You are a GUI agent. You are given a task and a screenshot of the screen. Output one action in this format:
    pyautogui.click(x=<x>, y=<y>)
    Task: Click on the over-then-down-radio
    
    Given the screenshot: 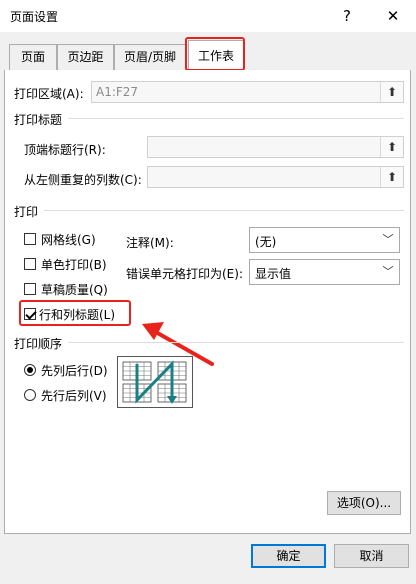 What is the action you would take?
    pyautogui.click(x=30, y=395)
    